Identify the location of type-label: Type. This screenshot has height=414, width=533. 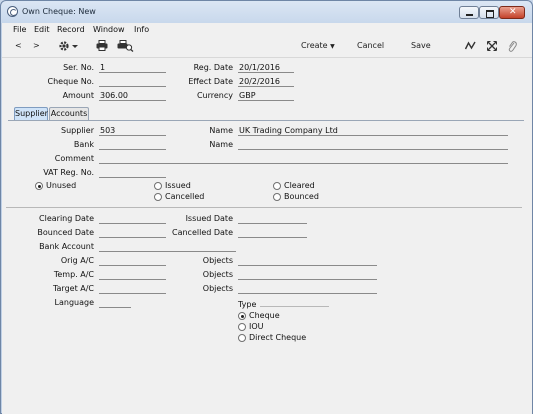
(247, 304).